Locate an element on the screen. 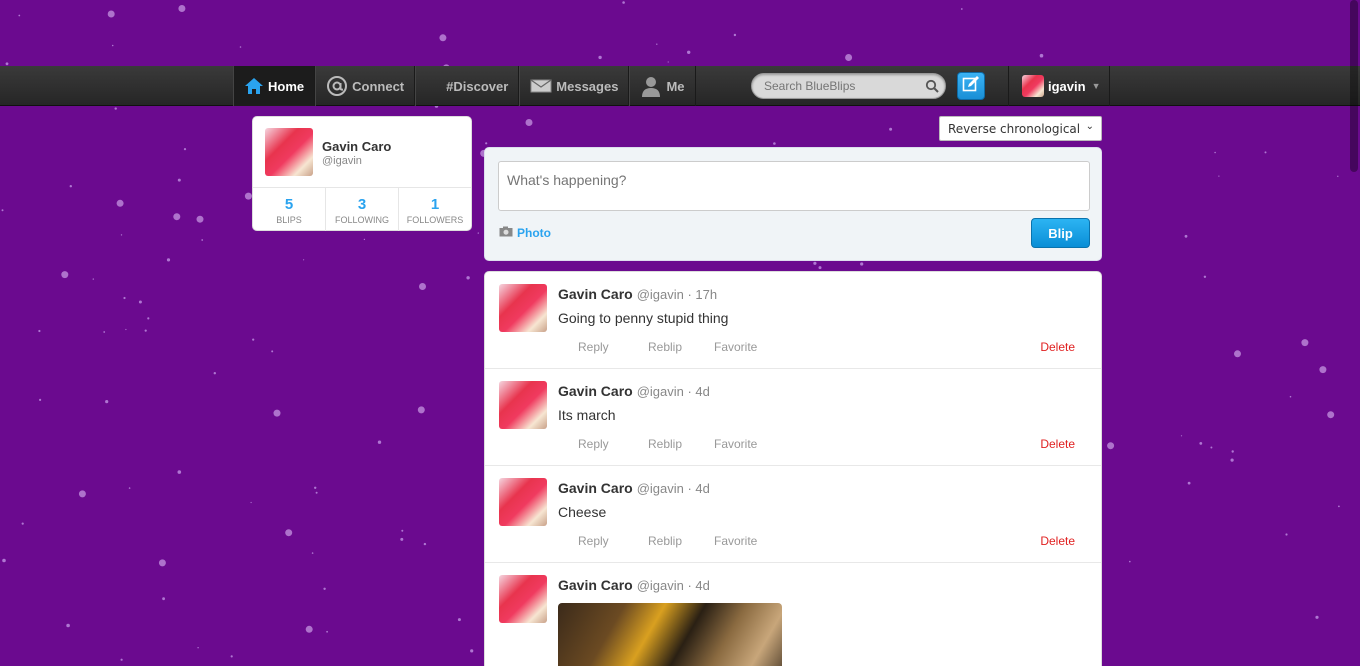 The height and width of the screenshot is (666, 1360). stat-followers: 1 FOLLOWERS is located at coordinates (435, 209).